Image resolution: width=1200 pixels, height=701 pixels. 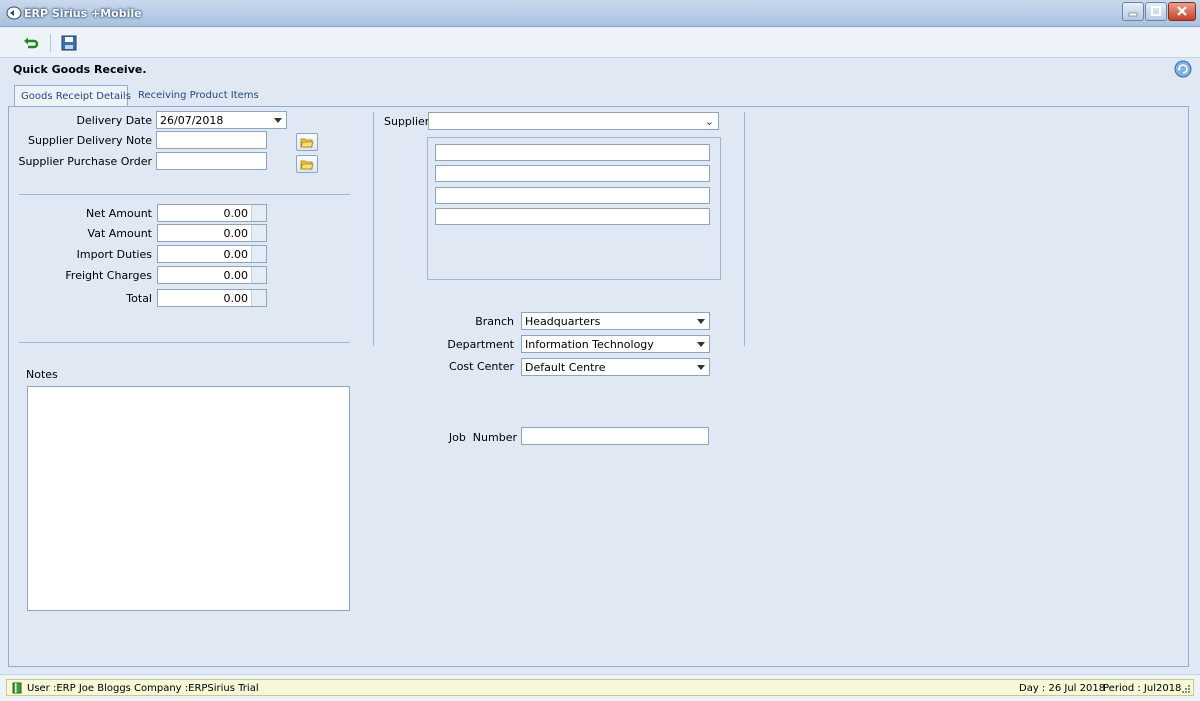 I want to click on total-input: 0.00, so click(x=212, y=298).